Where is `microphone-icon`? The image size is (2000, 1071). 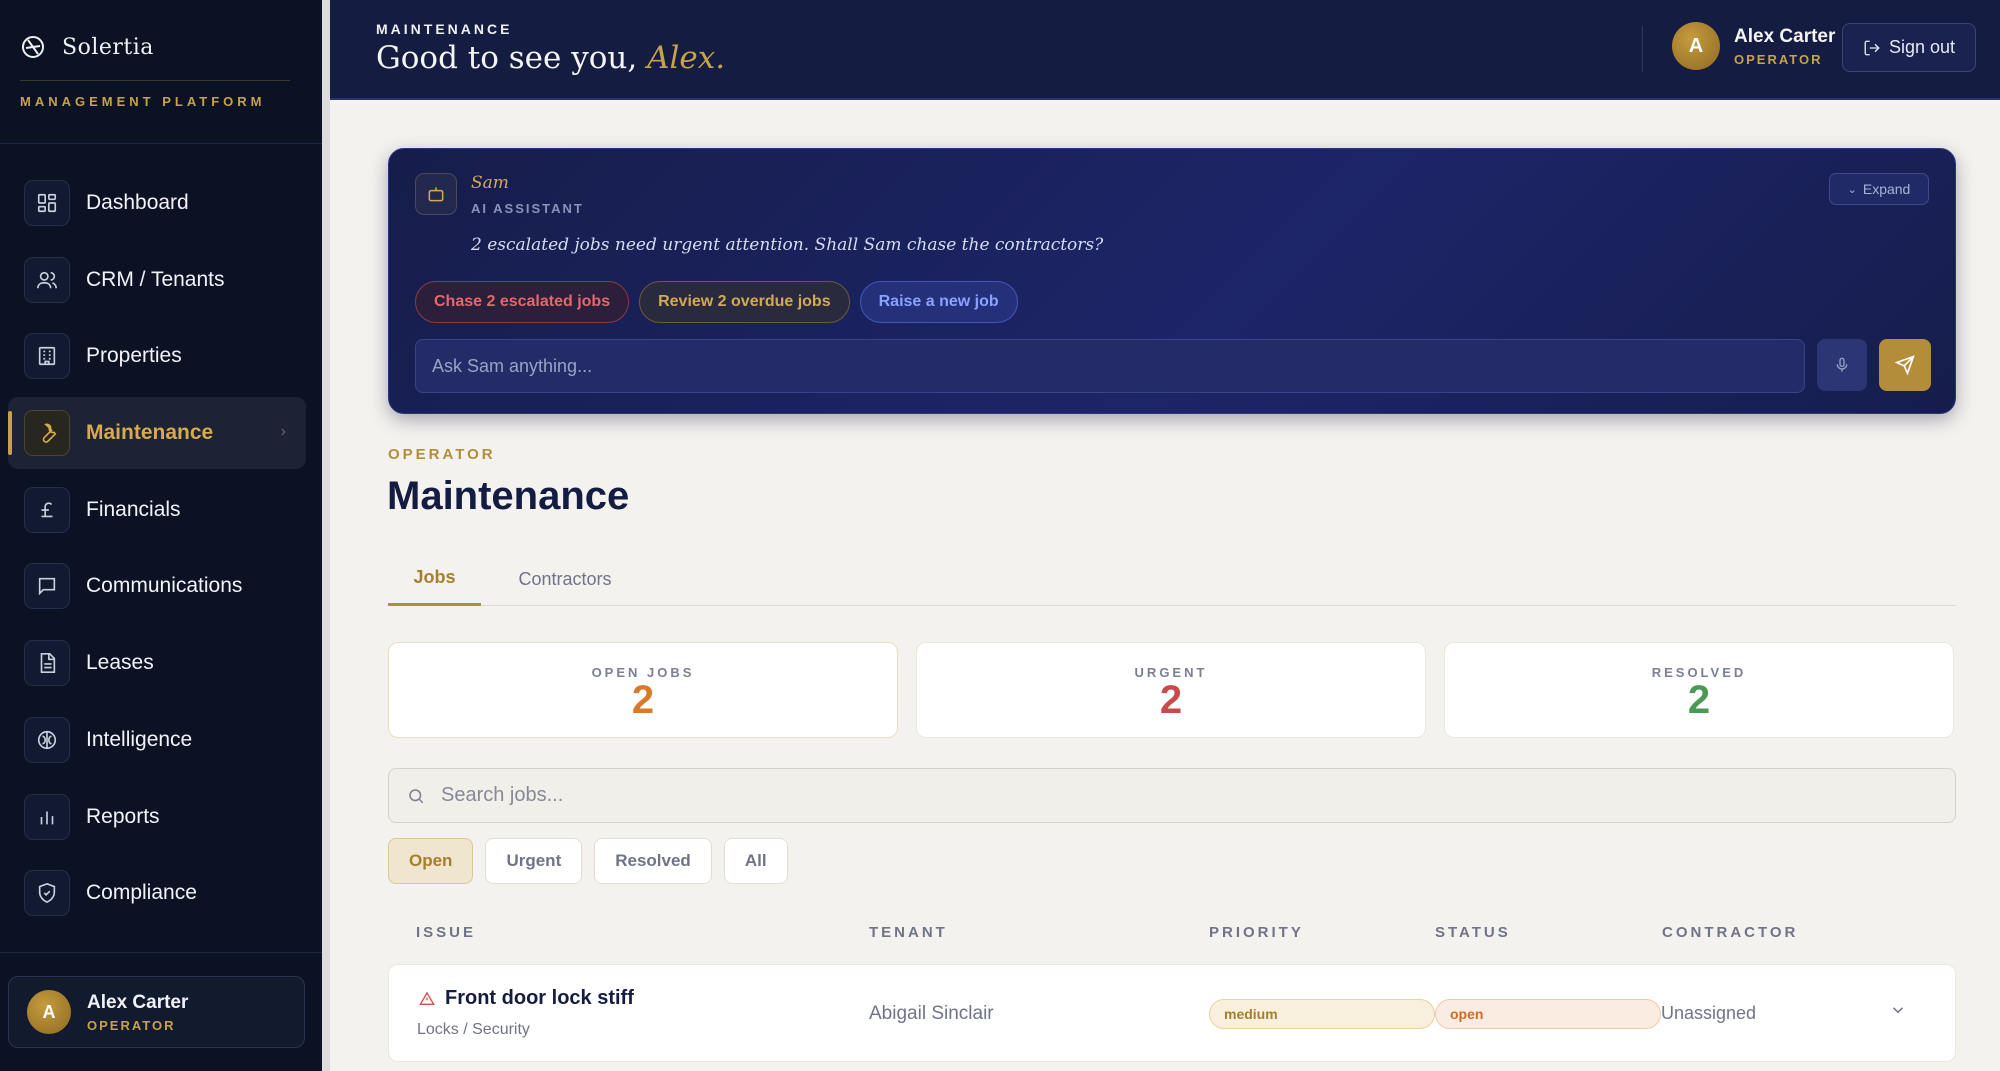
microphone-icon is located at coordinates (1842, 364).